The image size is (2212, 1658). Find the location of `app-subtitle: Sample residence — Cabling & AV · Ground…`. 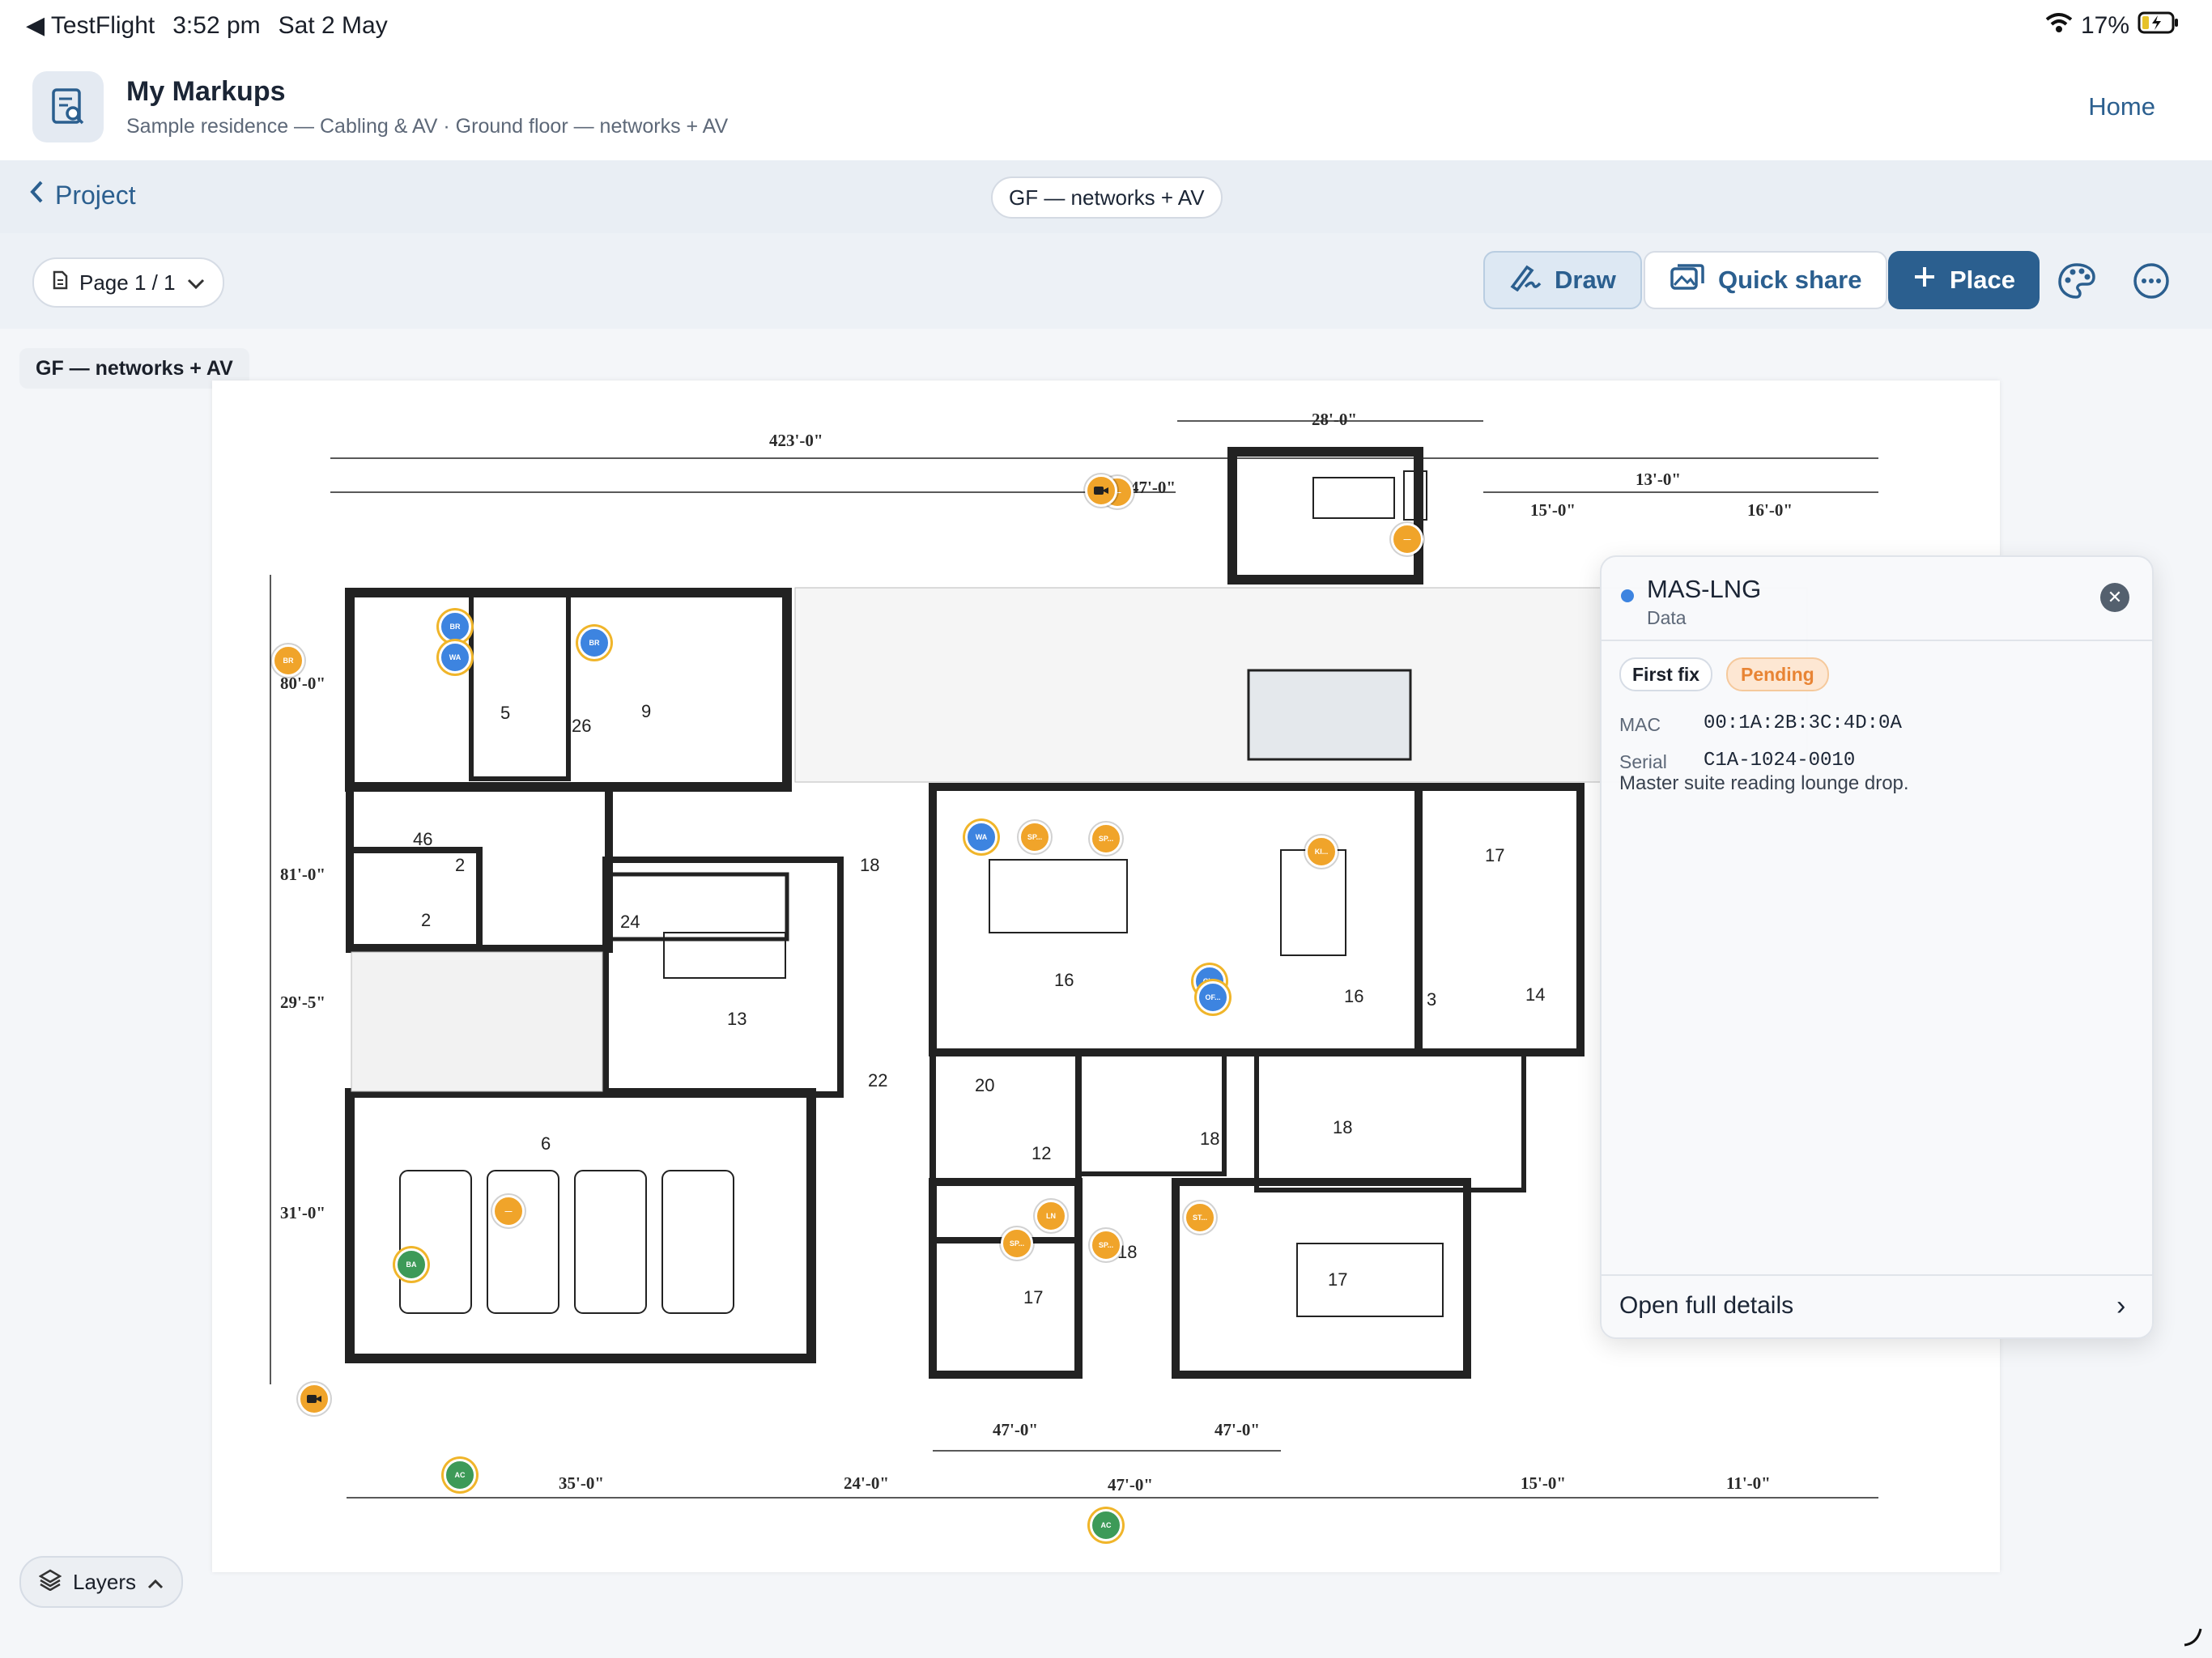

app-subtitle: Sample residence — Cabling & AV · Ground… is located at coordinates (428, 126).